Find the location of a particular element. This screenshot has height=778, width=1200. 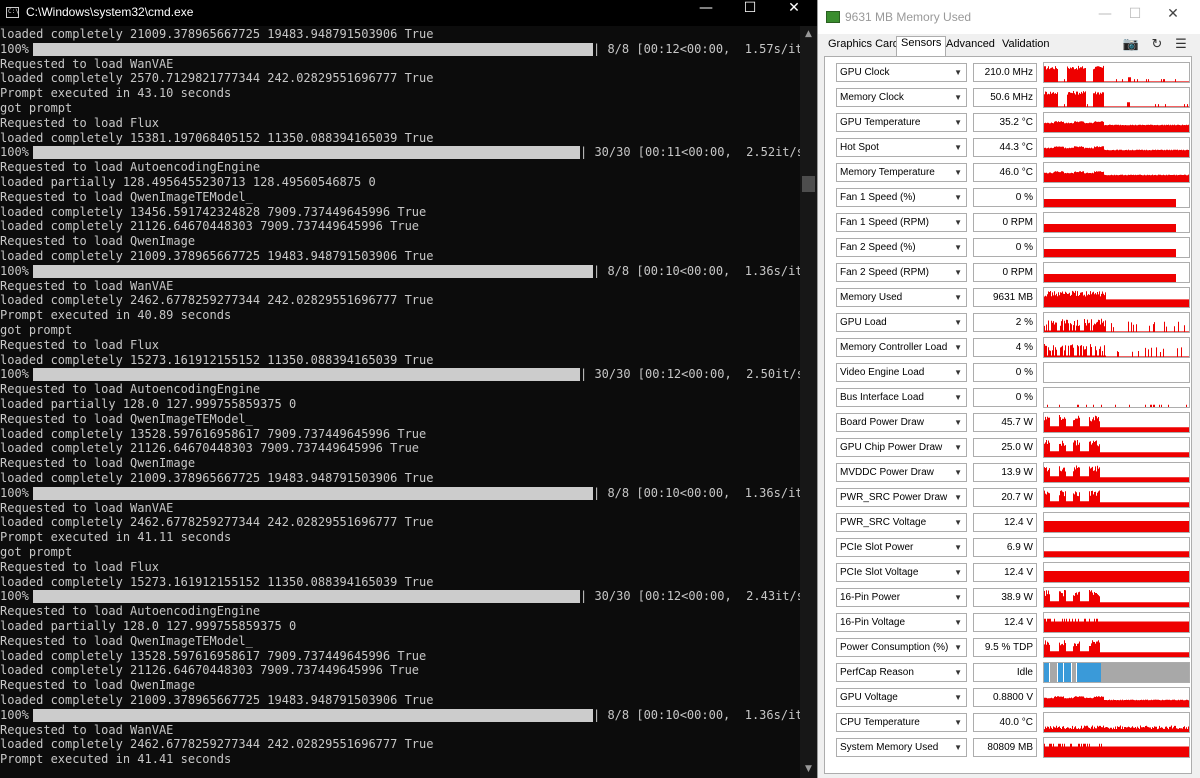

sensor-name-dropdown: Power Consumption (%) ▼ is located at coordinates (901, 647).